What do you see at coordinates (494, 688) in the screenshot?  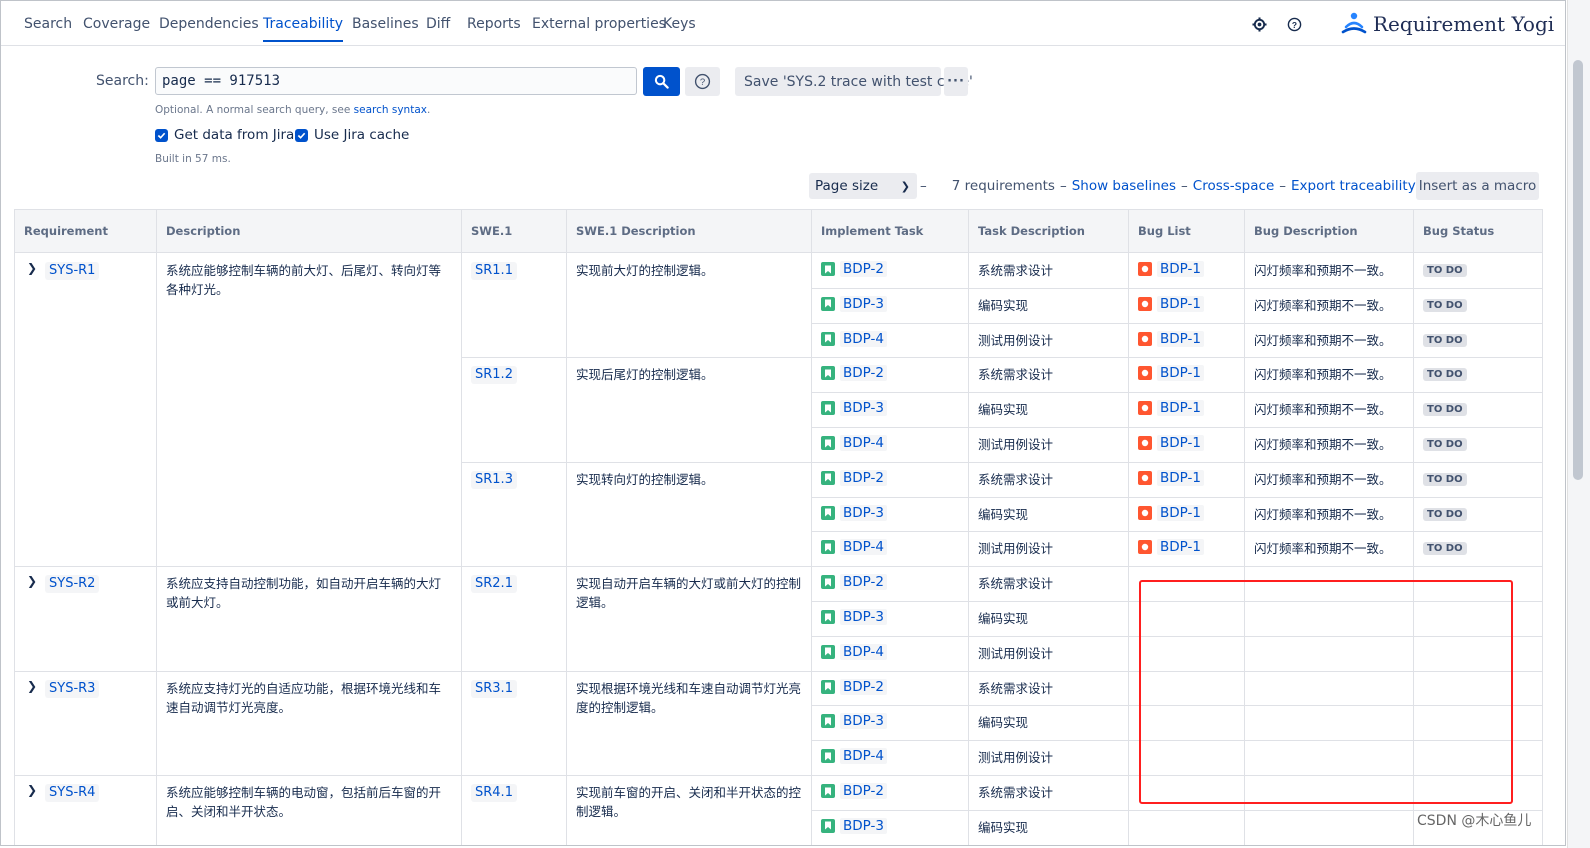 I see `swe-link: SR3.1` at bounding box center [494, 688].